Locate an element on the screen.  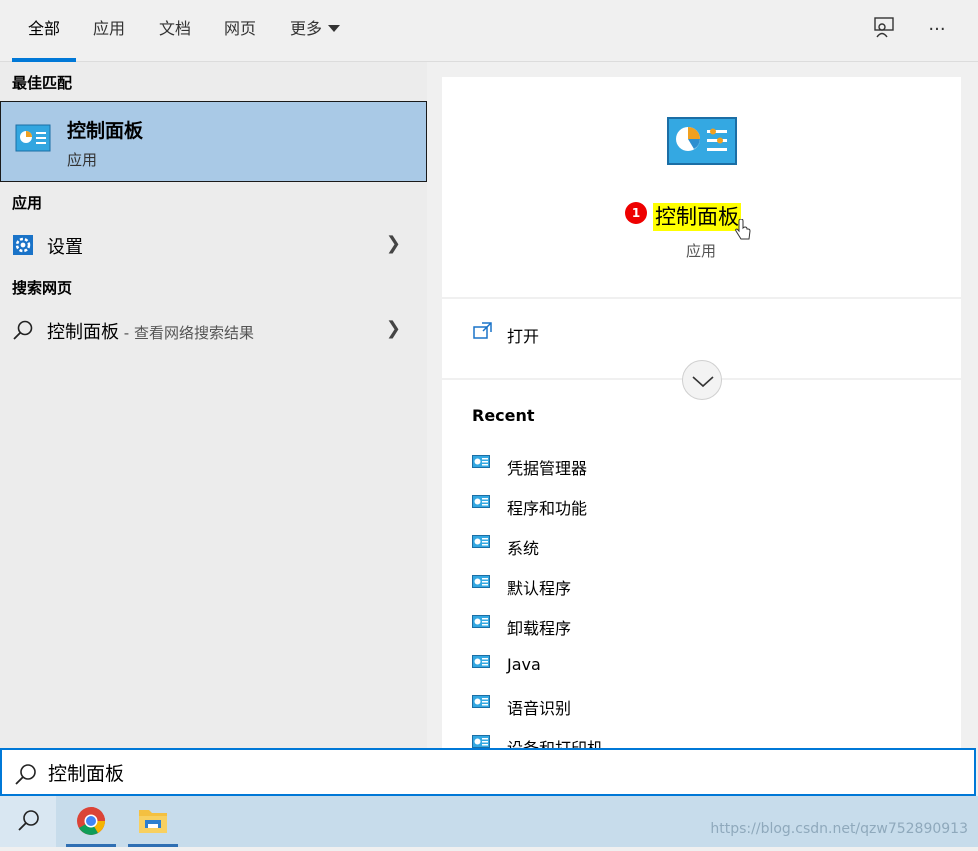
hand-cursor-icon is located at coordinates (743, 229).